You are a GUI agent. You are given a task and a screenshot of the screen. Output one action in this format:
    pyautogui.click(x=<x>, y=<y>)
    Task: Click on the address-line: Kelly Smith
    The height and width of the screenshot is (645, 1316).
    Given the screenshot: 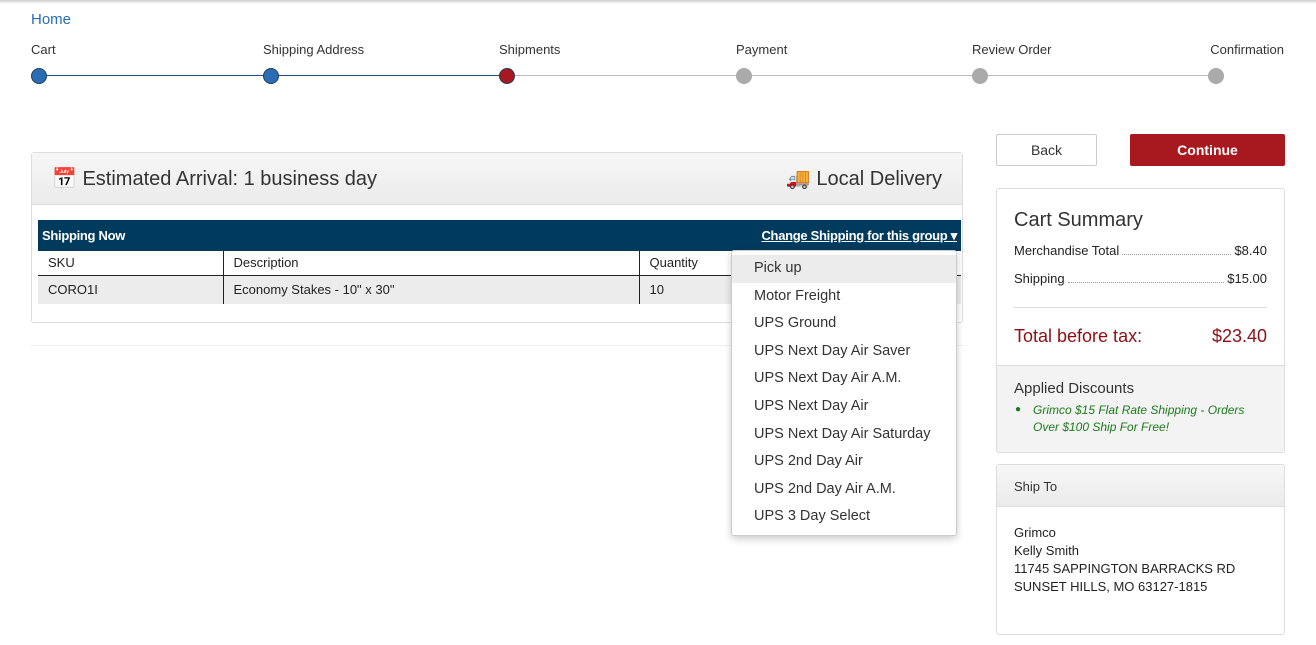 What is the action you would take?
    pyautogui.click(x=1047, y=550)
    